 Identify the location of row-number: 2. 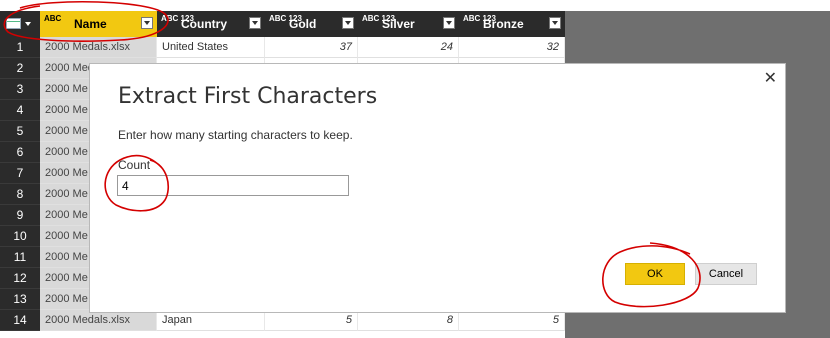
(20, 68).